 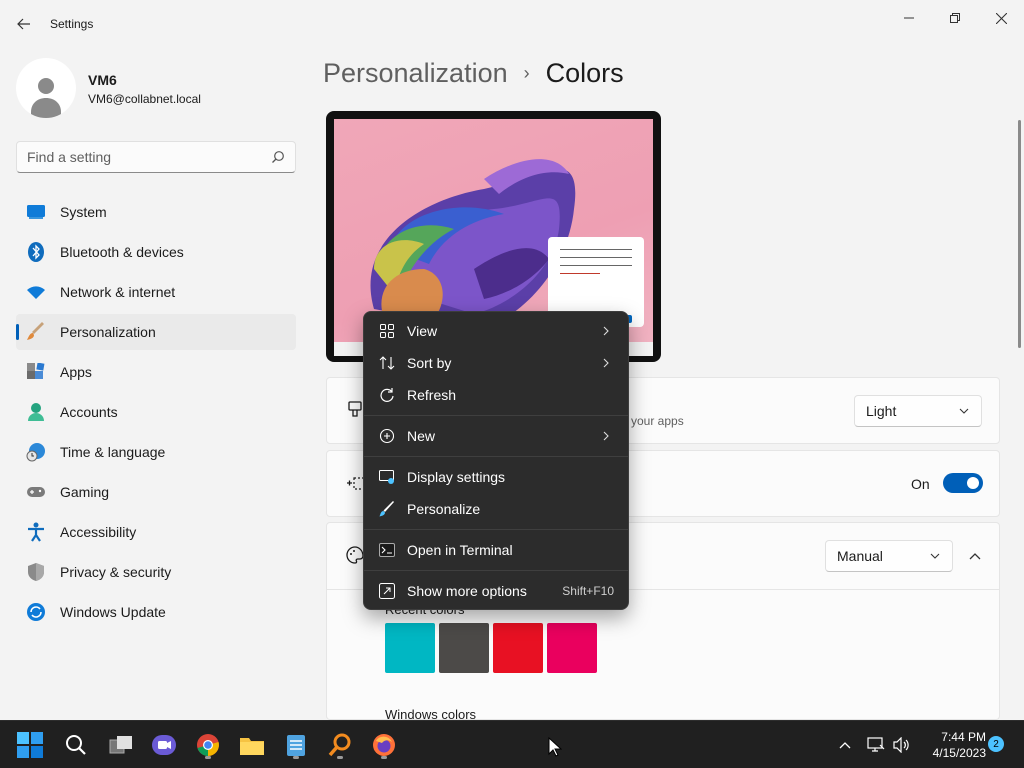 What do you see at coordinates (121, 745) in the screenshot?
I see `task-view-button` at bounding box center [121, 745].